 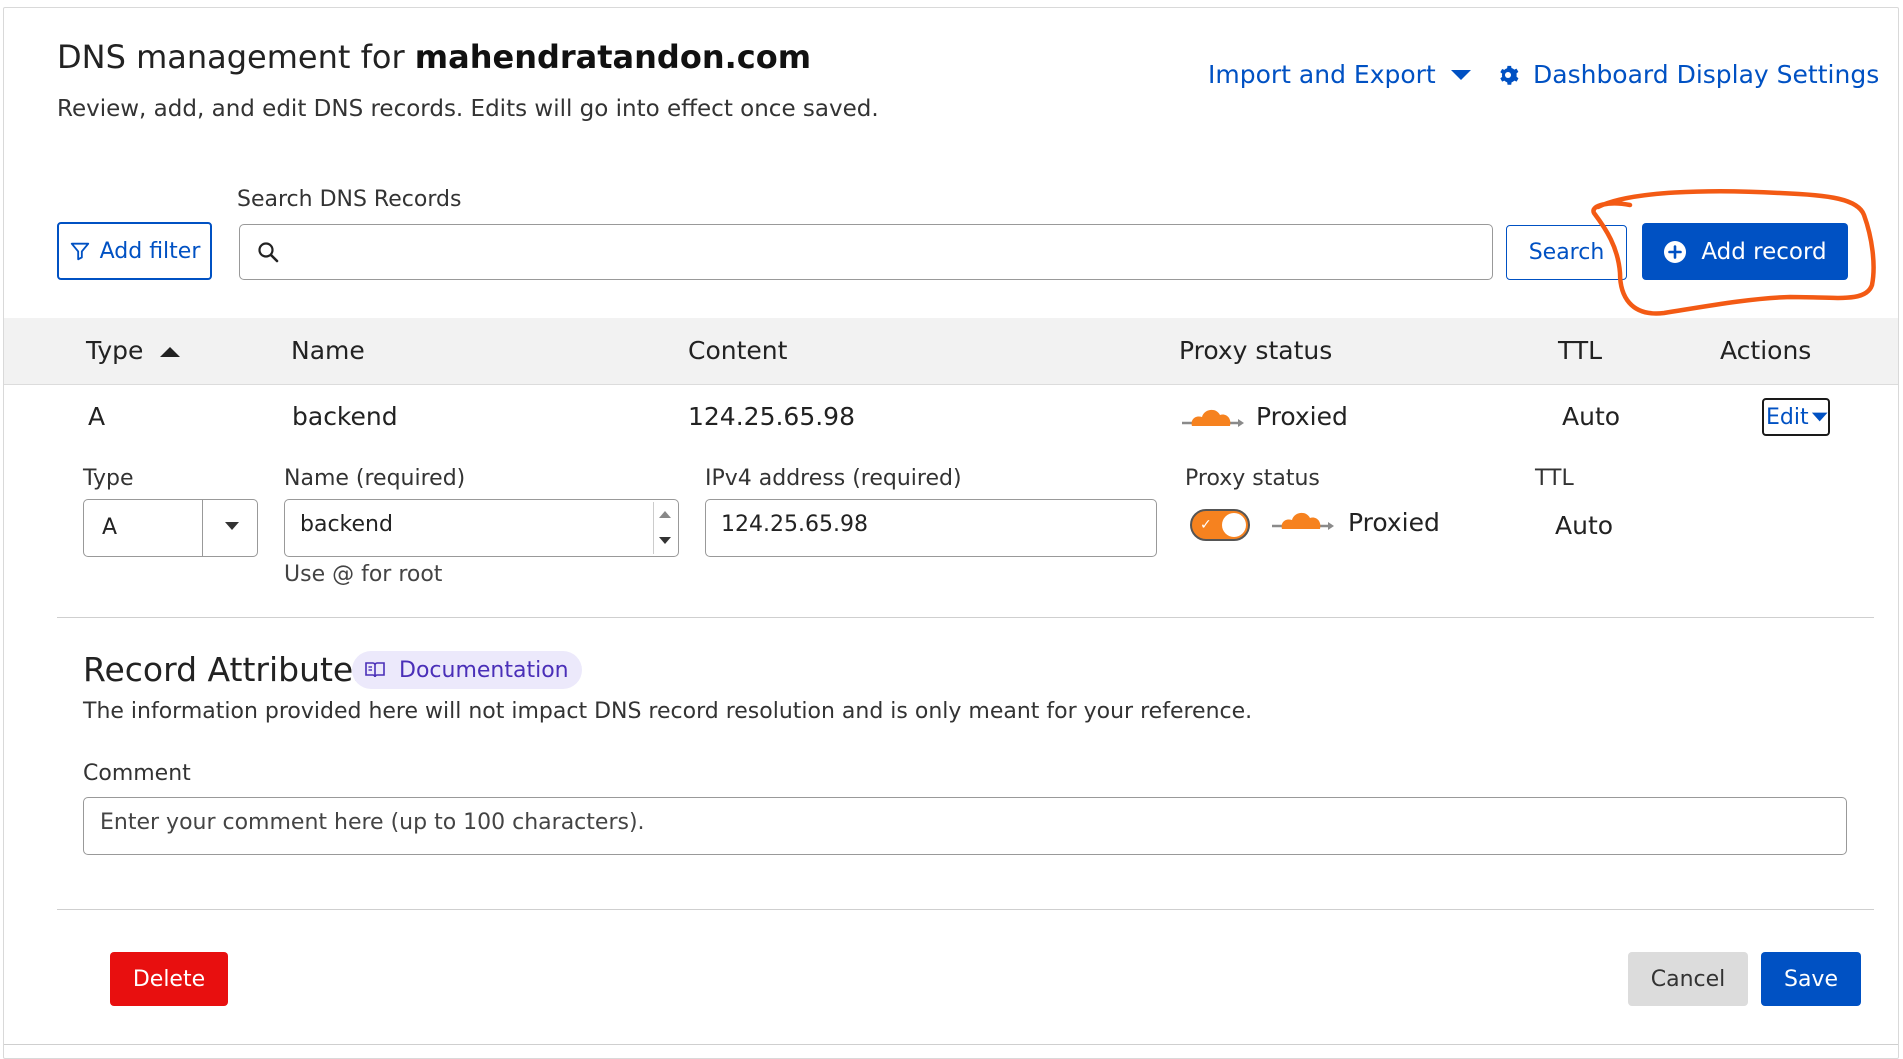 I want to click on save-button: Save, so click(x=1811, y=979).